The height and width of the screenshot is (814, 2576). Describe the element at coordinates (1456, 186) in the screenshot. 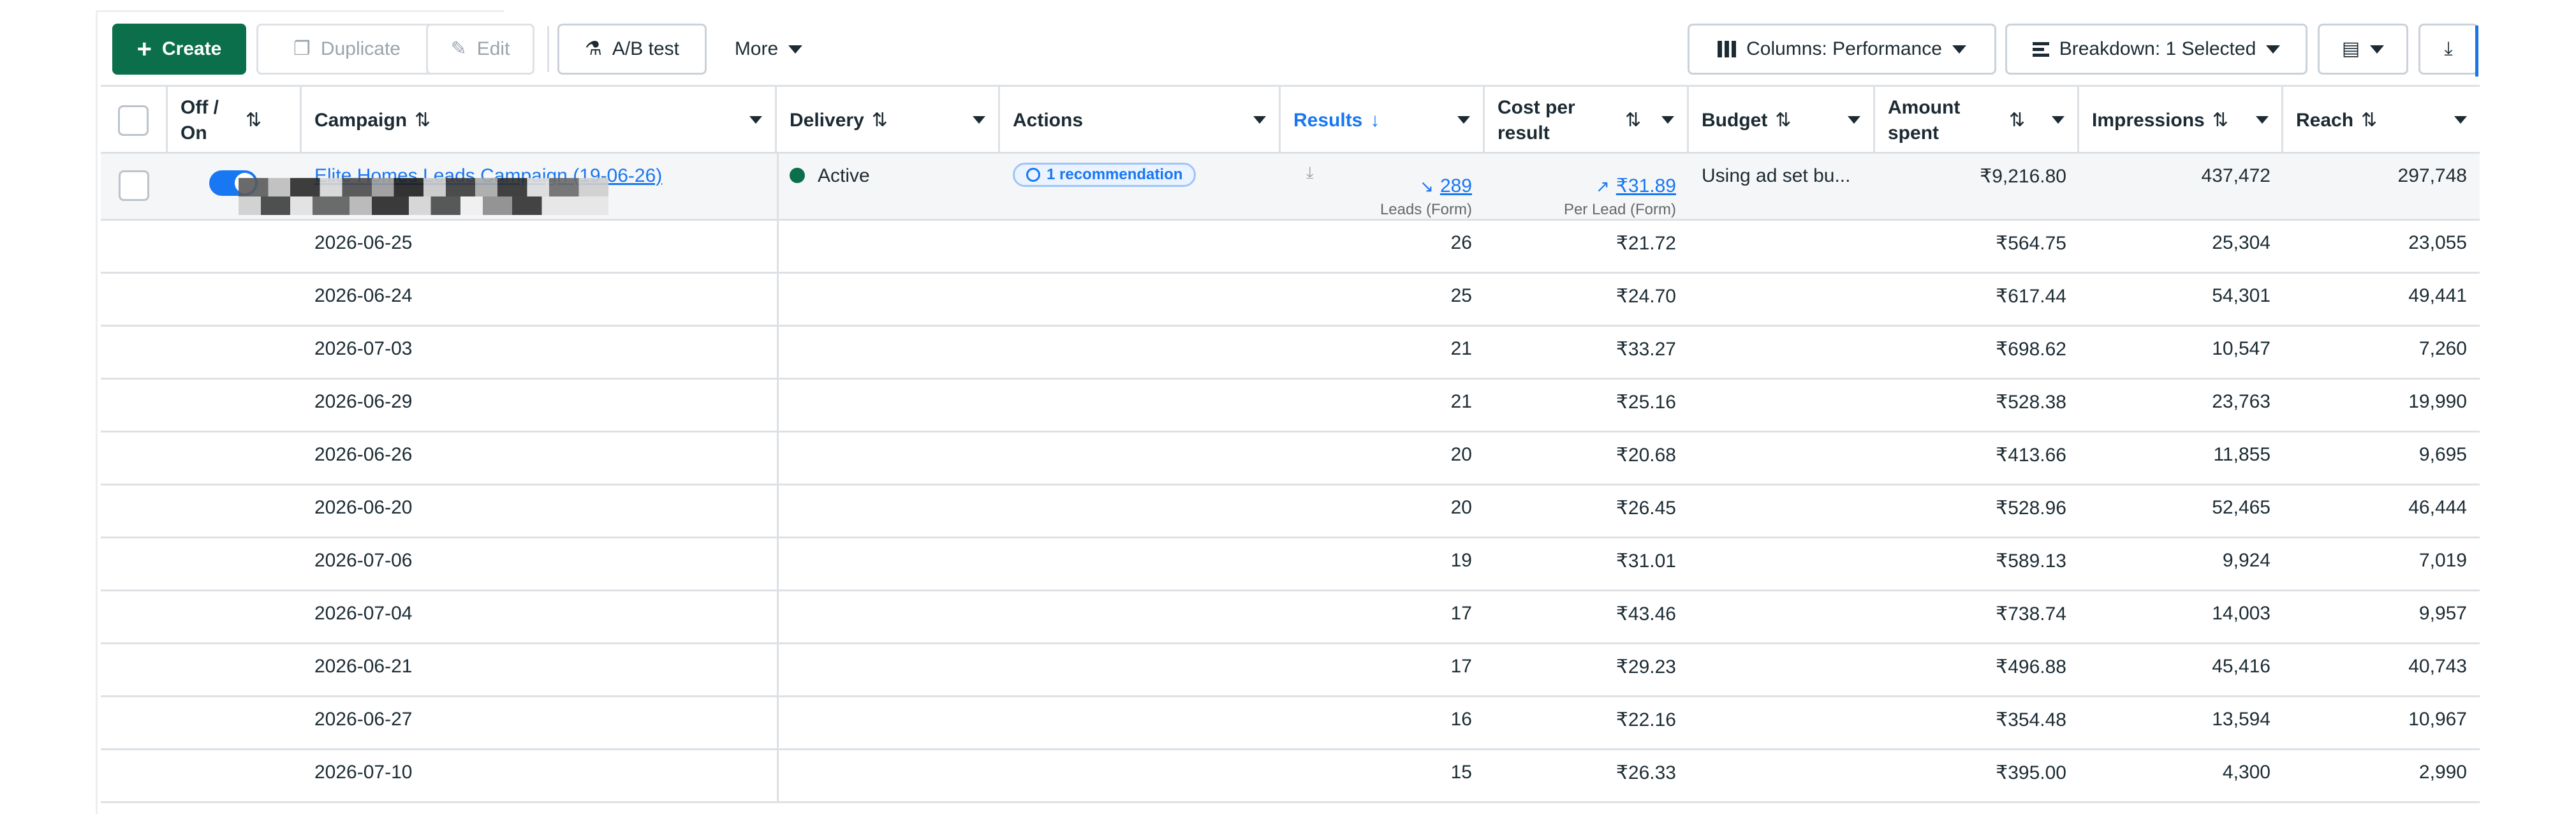

I see `results-value: 289` at that location.